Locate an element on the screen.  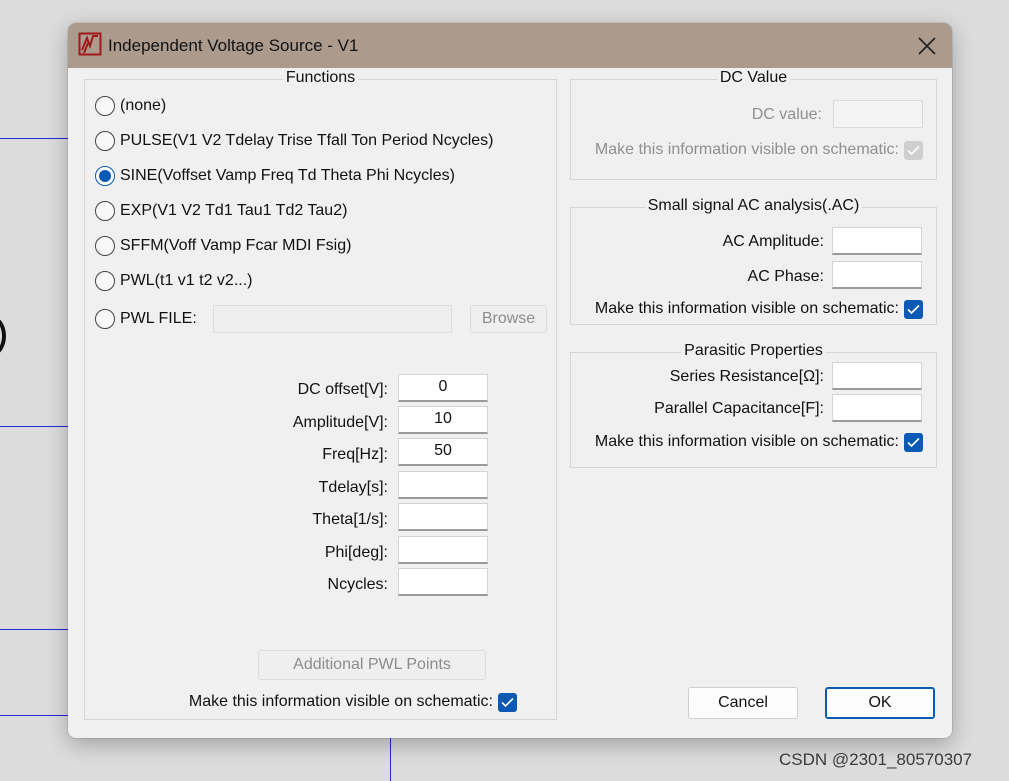
series-resistance-label: Series Resistance[Ω]: is located at coordinates (746, 376).